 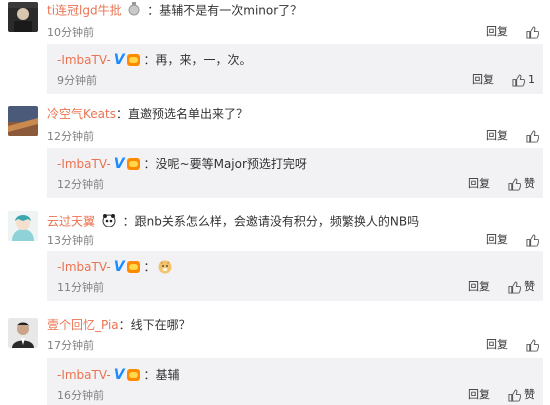 I want to click on comment-text: ：直邀预选名单出来了？, so click(x=181, y=114).